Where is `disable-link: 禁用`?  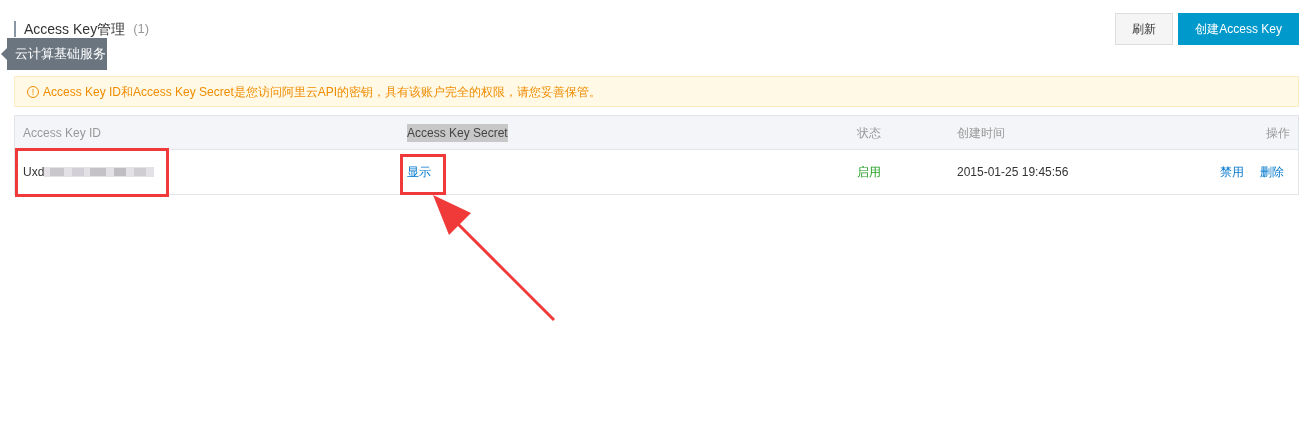 disable-link: 禁用 is located at coordinates (1232, 172).